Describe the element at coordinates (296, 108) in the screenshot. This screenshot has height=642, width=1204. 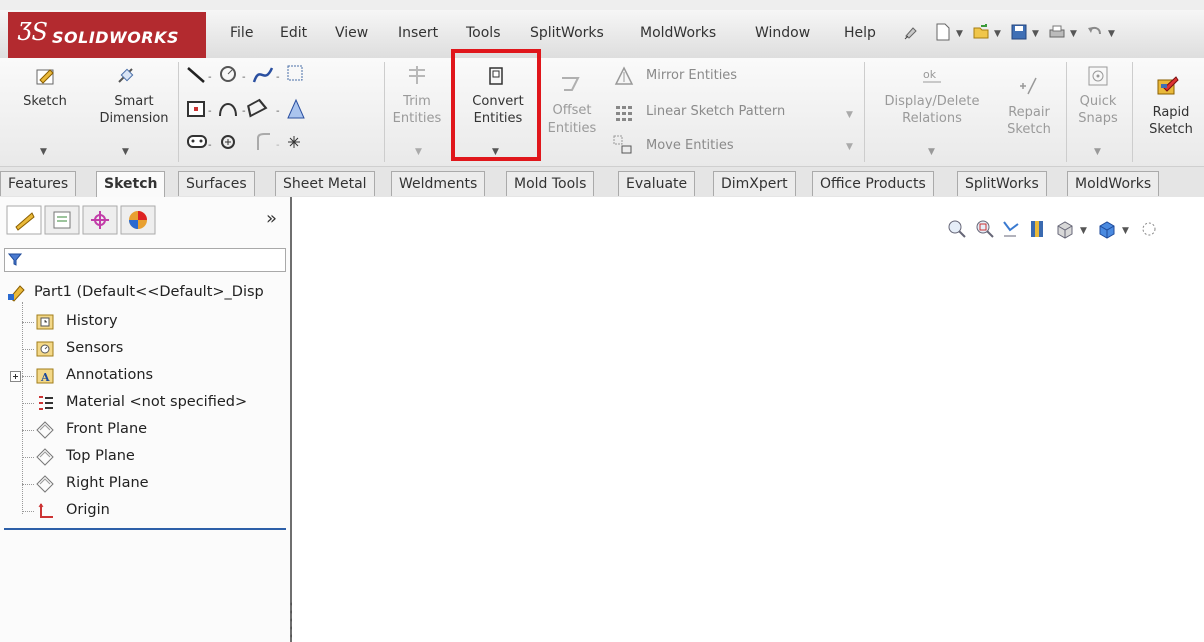
I see `text-icon` at that location.